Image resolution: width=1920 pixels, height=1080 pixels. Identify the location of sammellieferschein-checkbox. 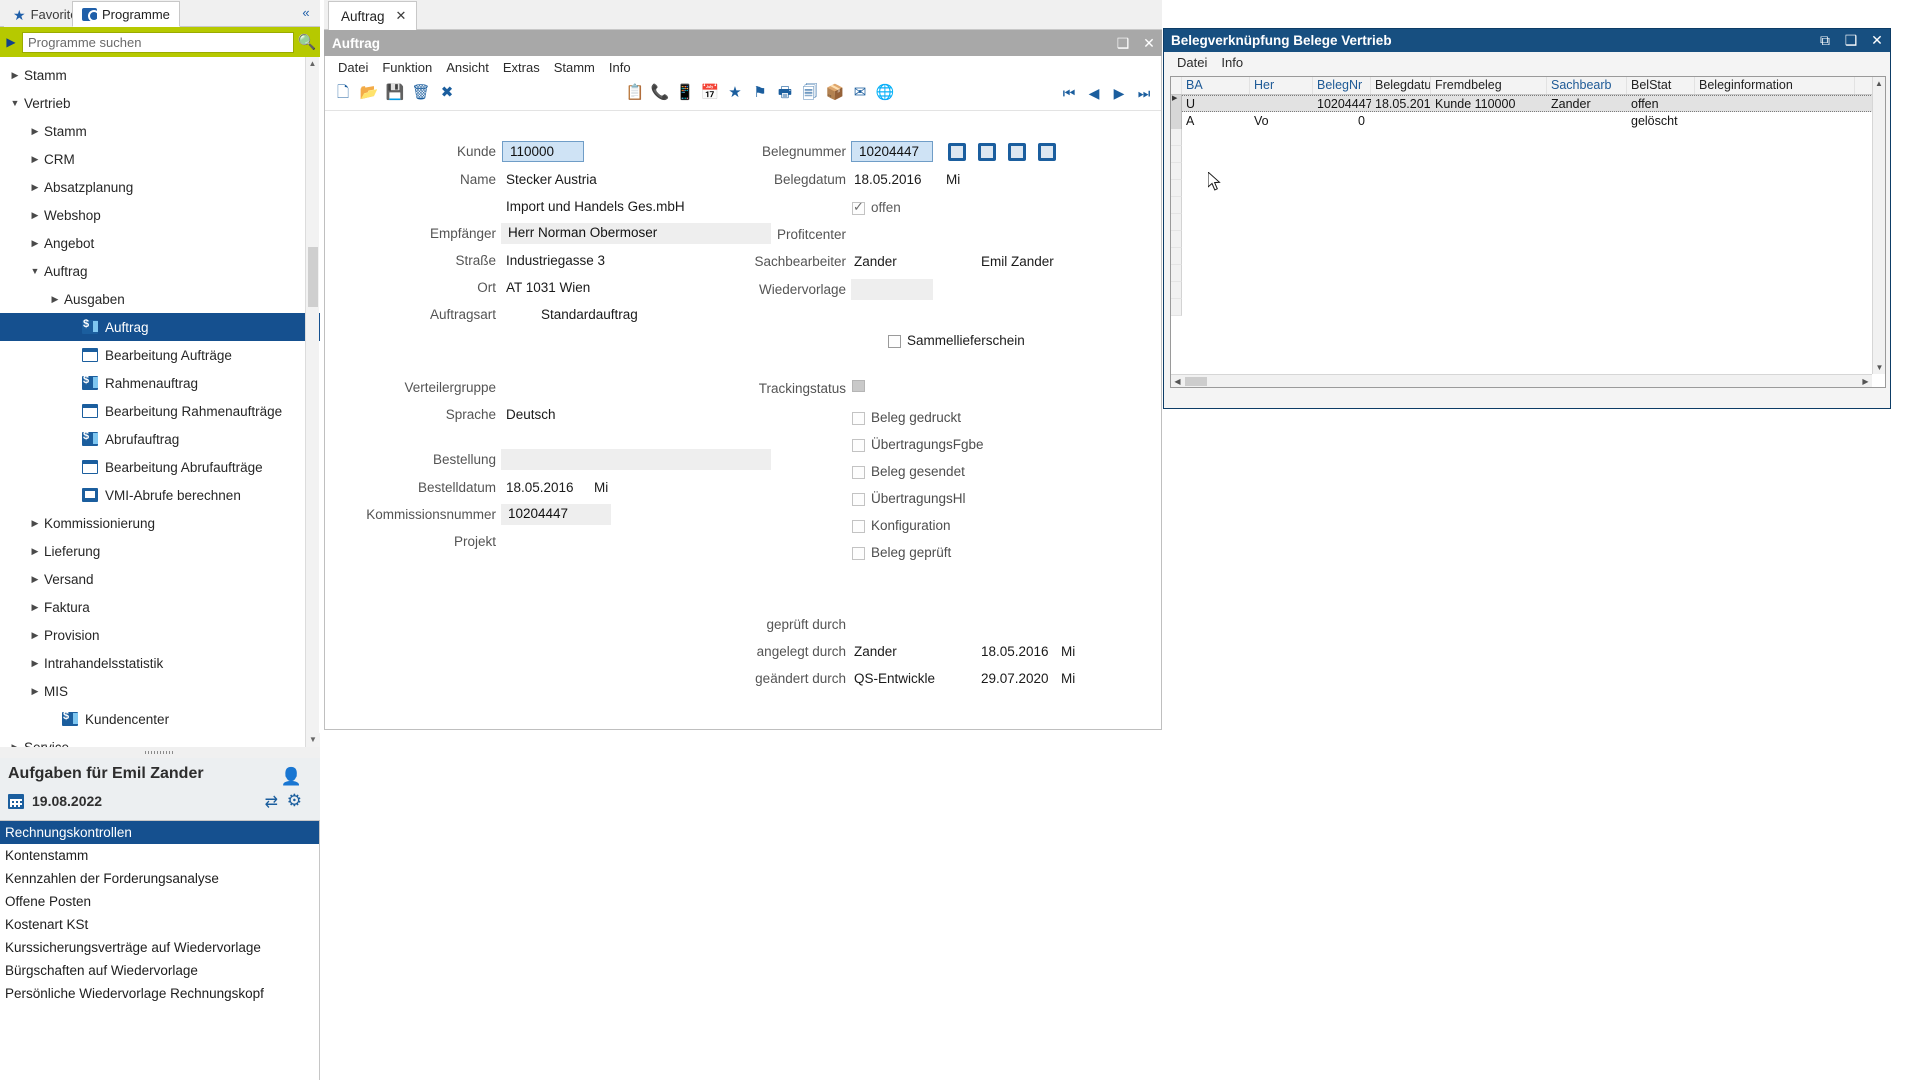
(894, 341).